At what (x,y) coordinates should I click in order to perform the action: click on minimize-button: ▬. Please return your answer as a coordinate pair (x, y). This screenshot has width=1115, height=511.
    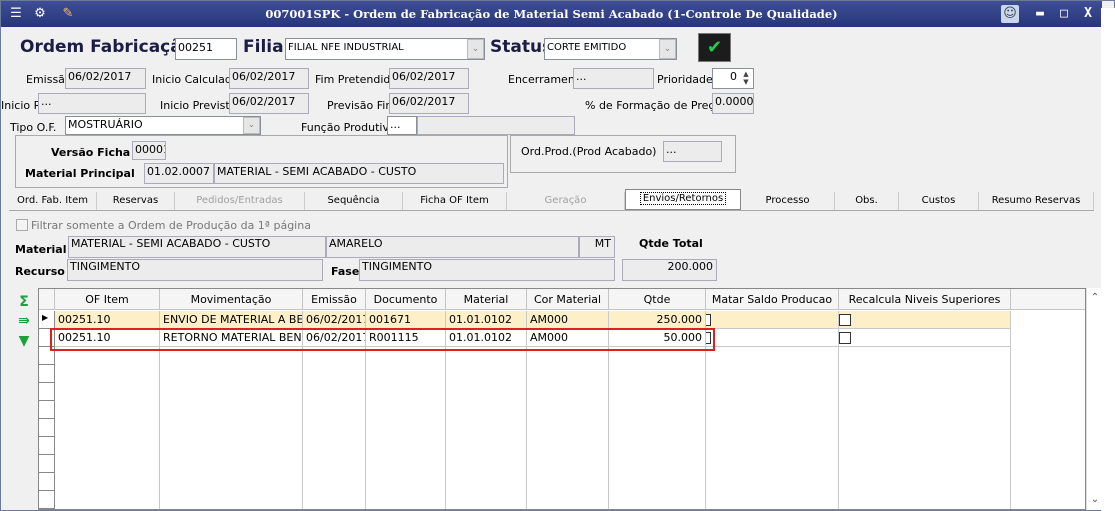
    Looking at the image, I should click on (1040, 14).